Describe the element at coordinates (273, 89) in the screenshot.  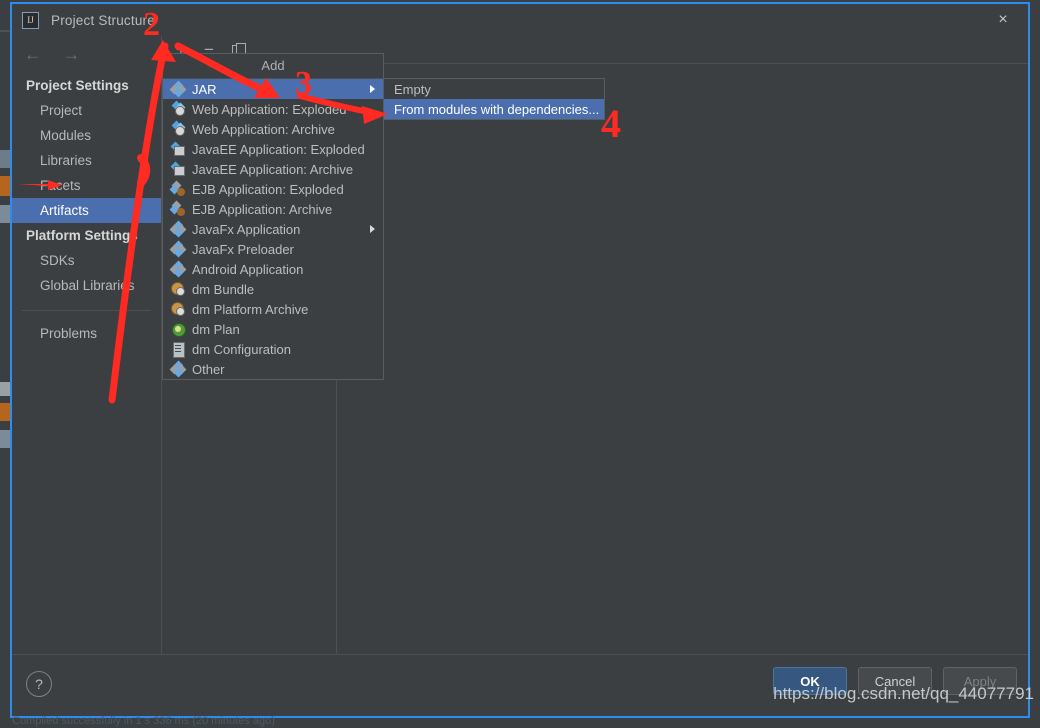
I see `menu-item-jar: JAR` at that location.